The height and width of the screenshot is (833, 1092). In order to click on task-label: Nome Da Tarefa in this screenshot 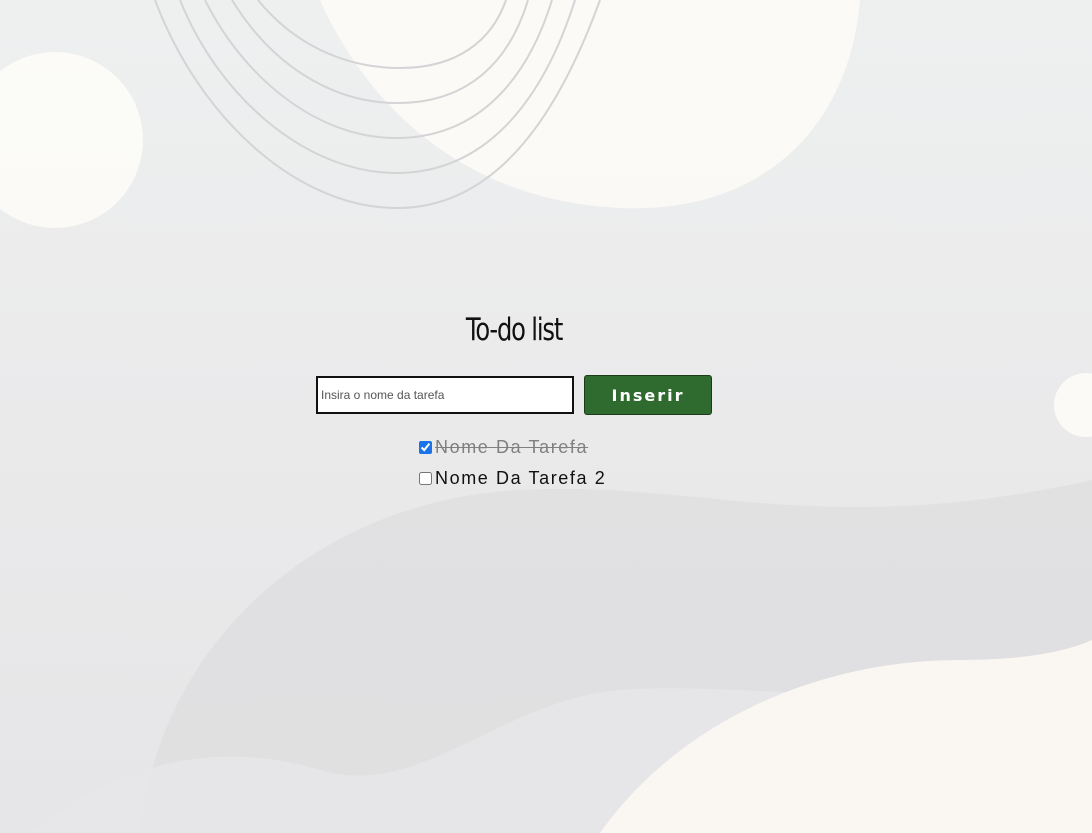, I will do `click(512, 447)`.